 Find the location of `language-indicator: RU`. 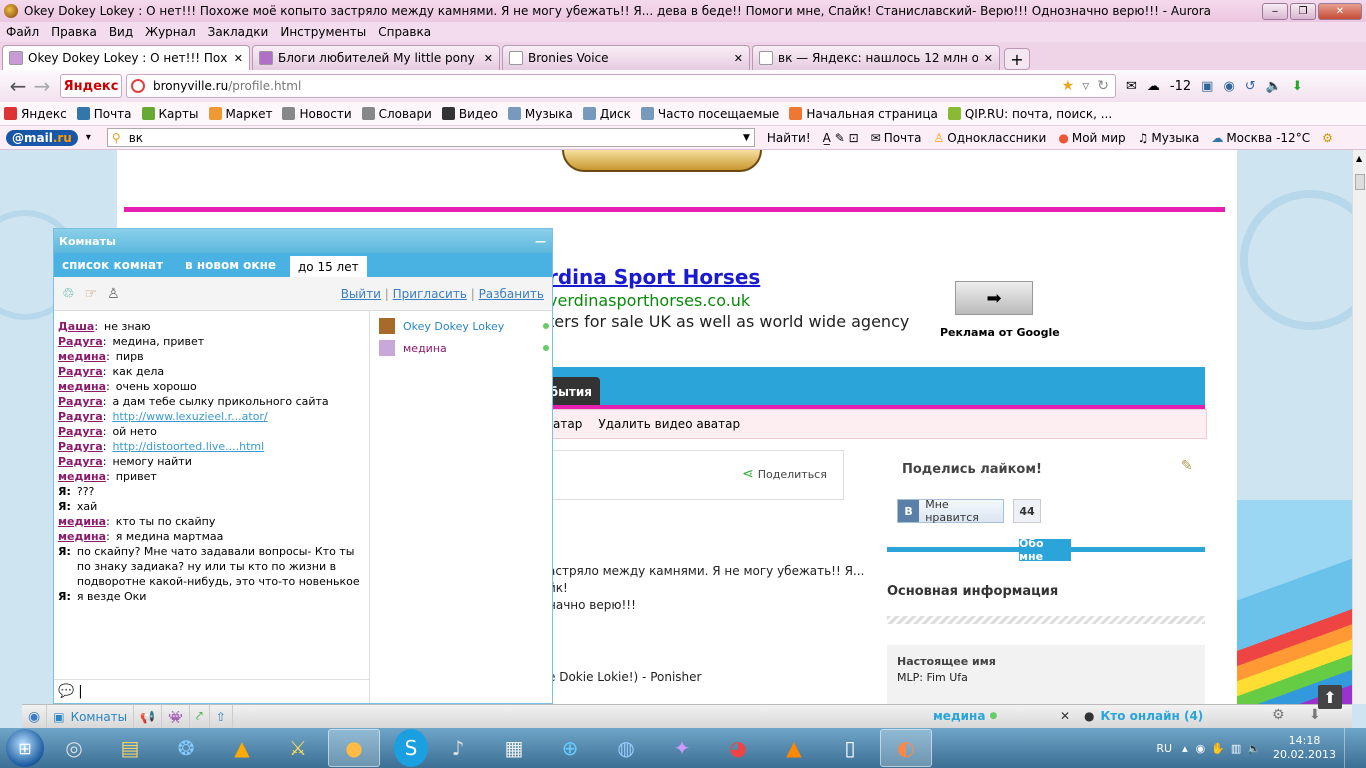

language-indicator: RU is located at coordinates (1164, 748).